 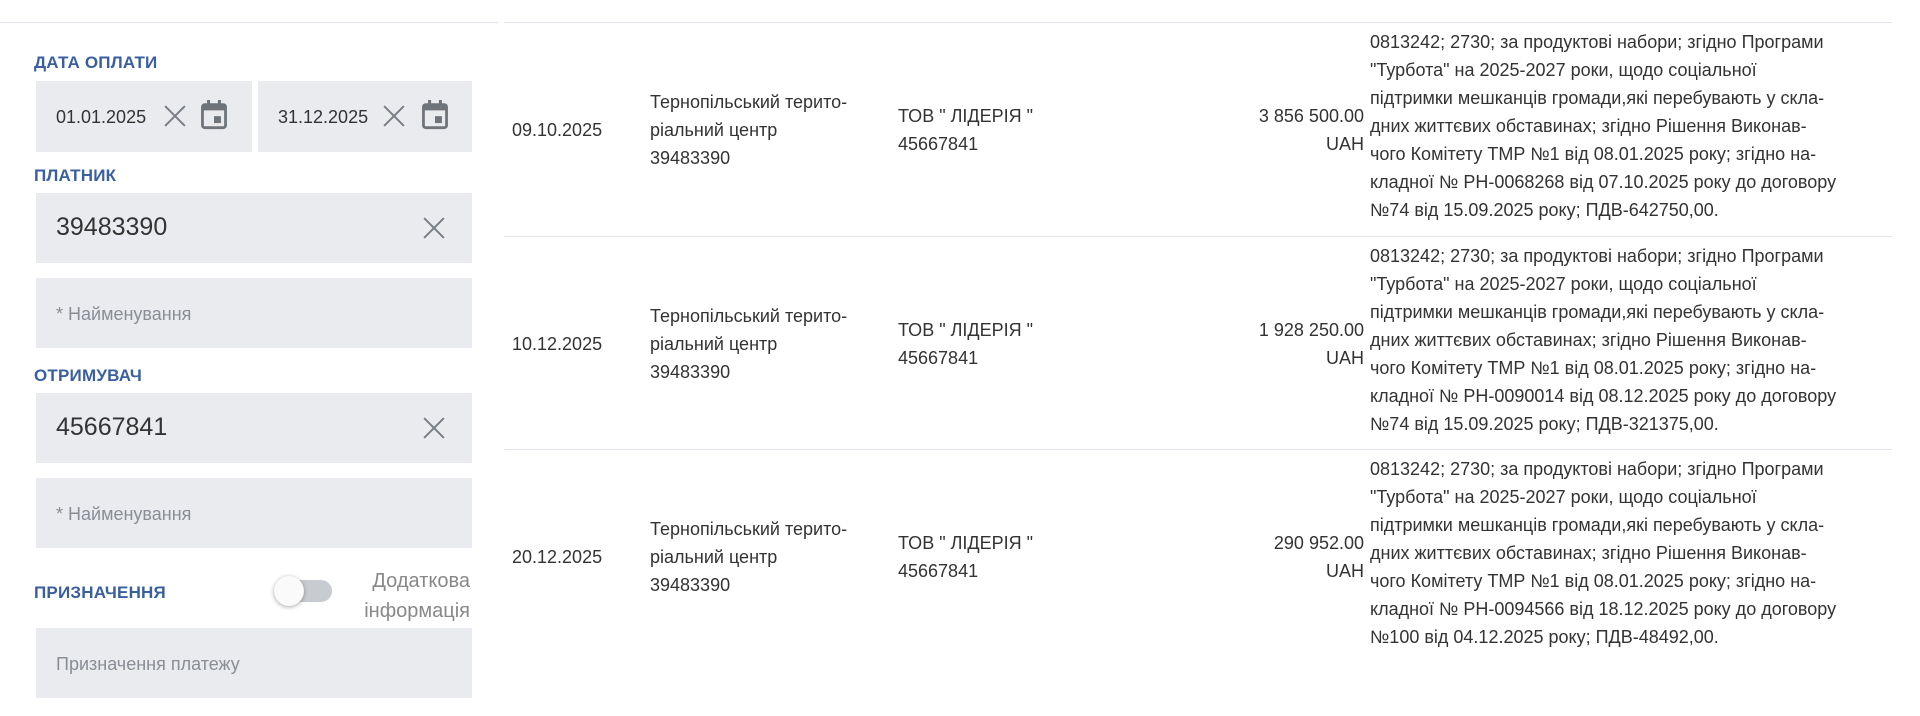 What do you see at coordinates (557, 130) in the screenshot?
I see `row-date: 09.10.2025` at bounding box center [557, 130].